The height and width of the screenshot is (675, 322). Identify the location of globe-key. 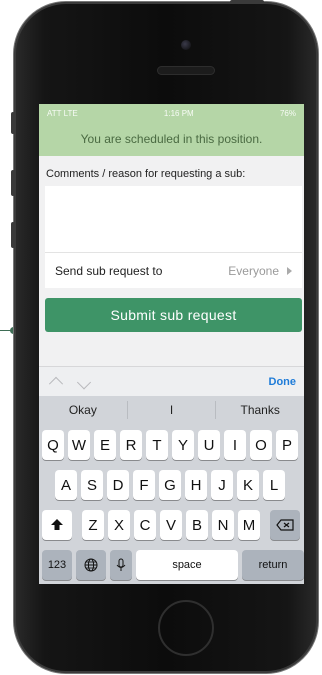
(91, 565).